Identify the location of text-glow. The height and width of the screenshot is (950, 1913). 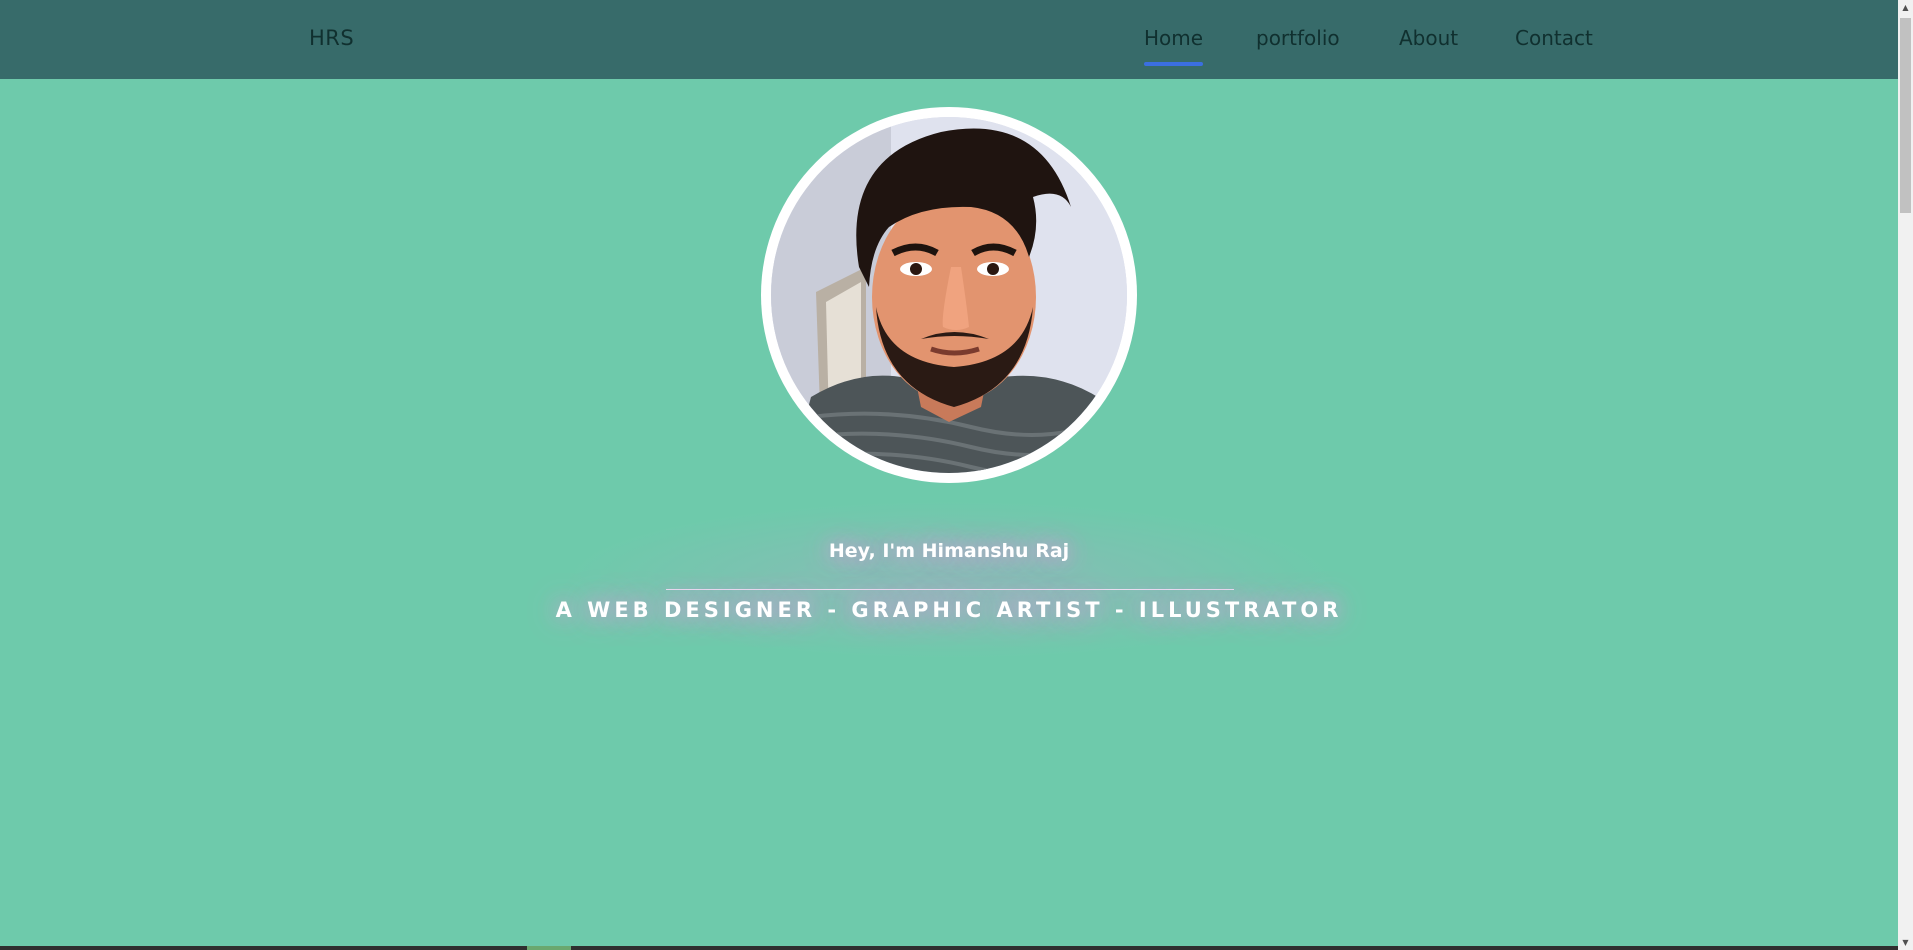
(950, 580).